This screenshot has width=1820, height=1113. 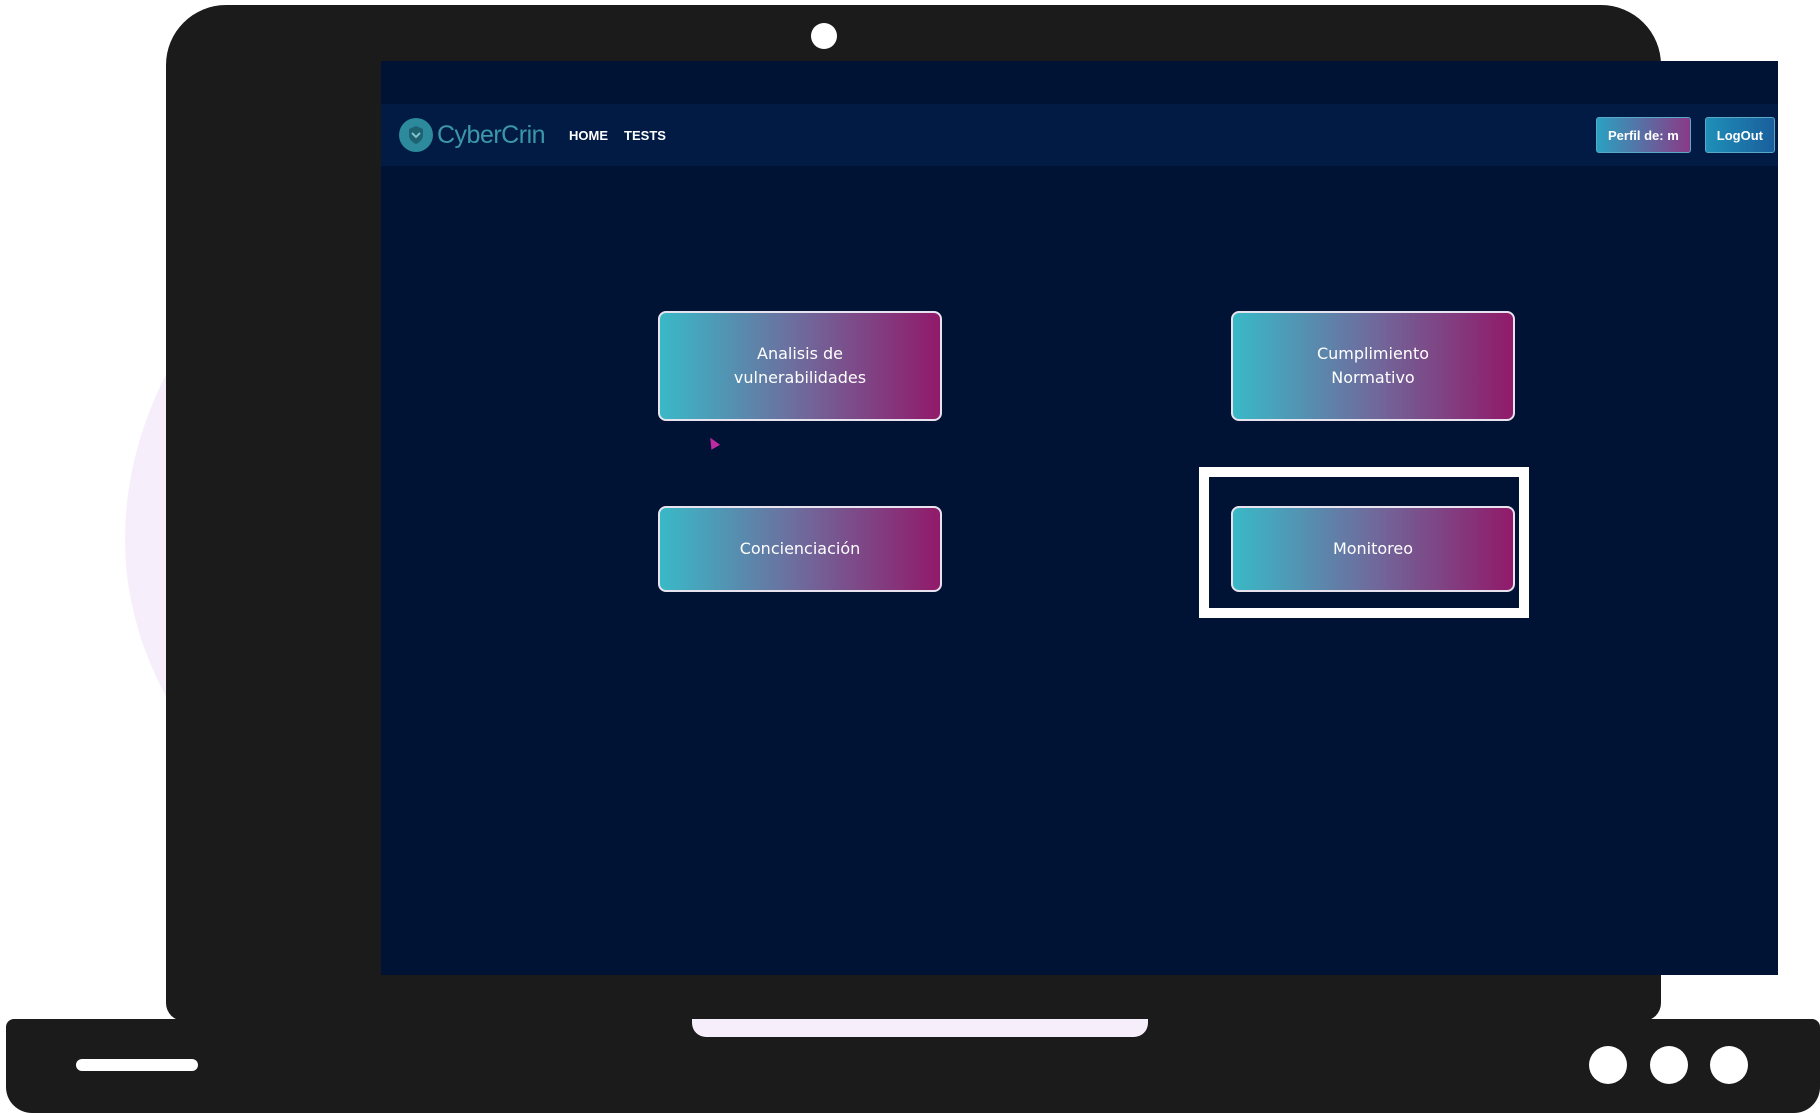 I want to click on cursor-icon, so click(x=713, y=442).